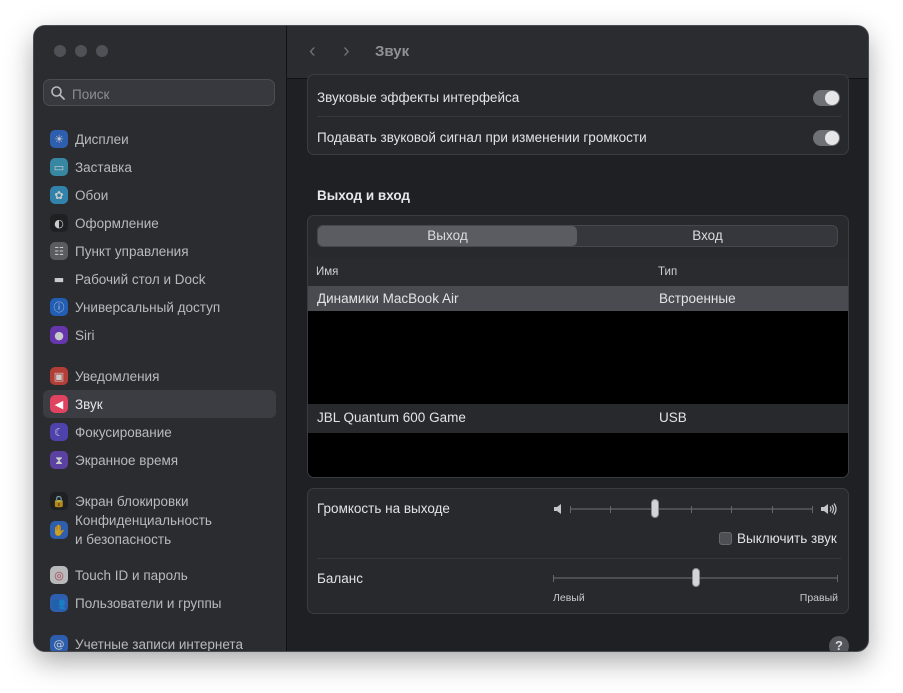 Image resolution: width=903 pixels, height=693 pixels. Describe the element at coordinates (725, 538) in the screenshot. I see `mute-checkbox` at that location.